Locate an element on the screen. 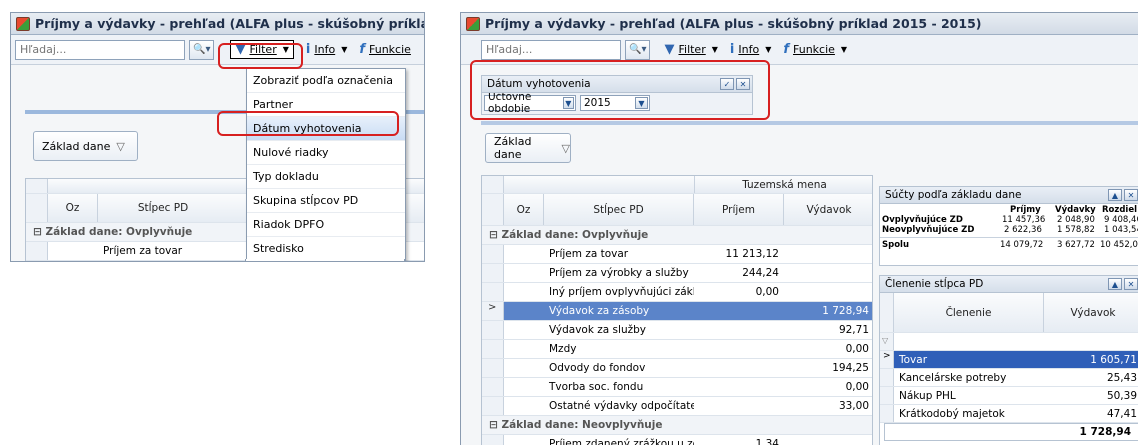  chevron-down-icon: ▼ is located at coordinates (844, 49).